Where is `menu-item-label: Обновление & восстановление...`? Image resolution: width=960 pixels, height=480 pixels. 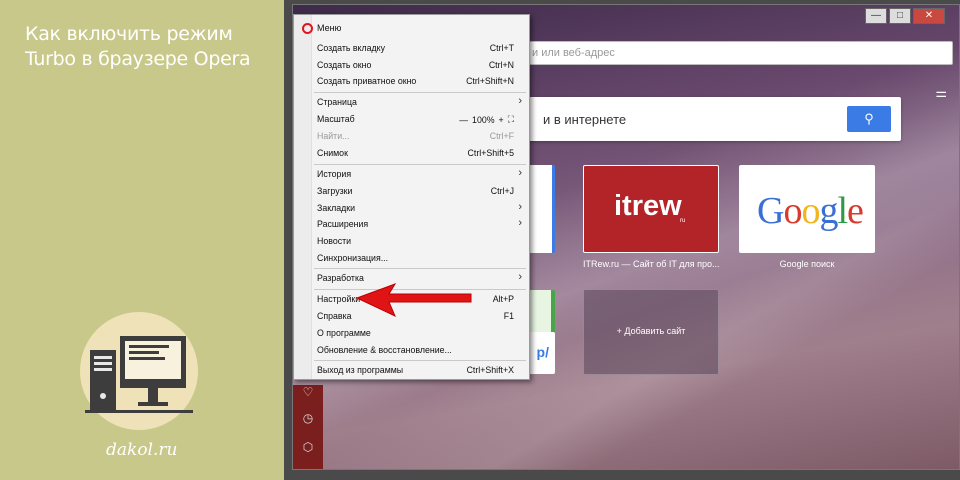
menu-item-label: Обновление & восстановление... is located at coordinates (384, 350).